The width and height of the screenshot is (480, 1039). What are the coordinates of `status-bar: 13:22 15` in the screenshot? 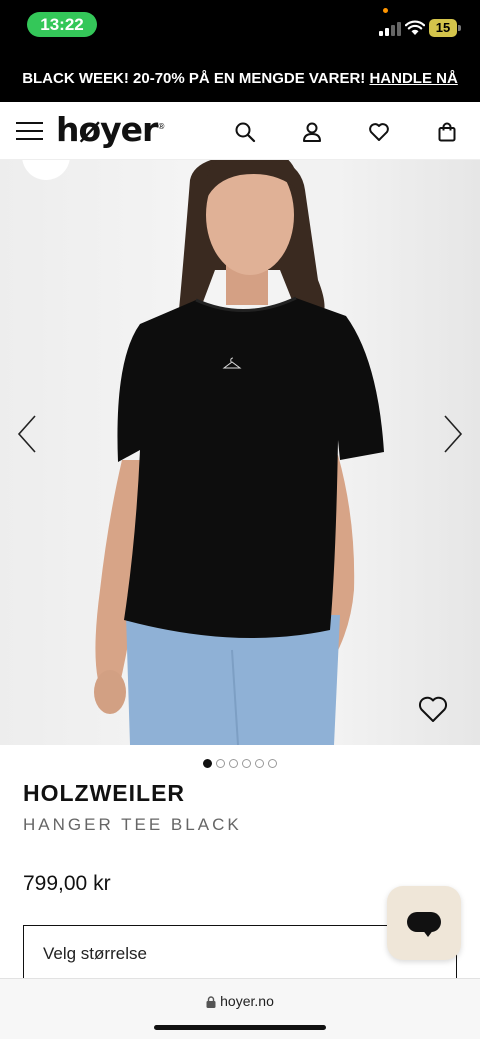 It's located at (240, 24).